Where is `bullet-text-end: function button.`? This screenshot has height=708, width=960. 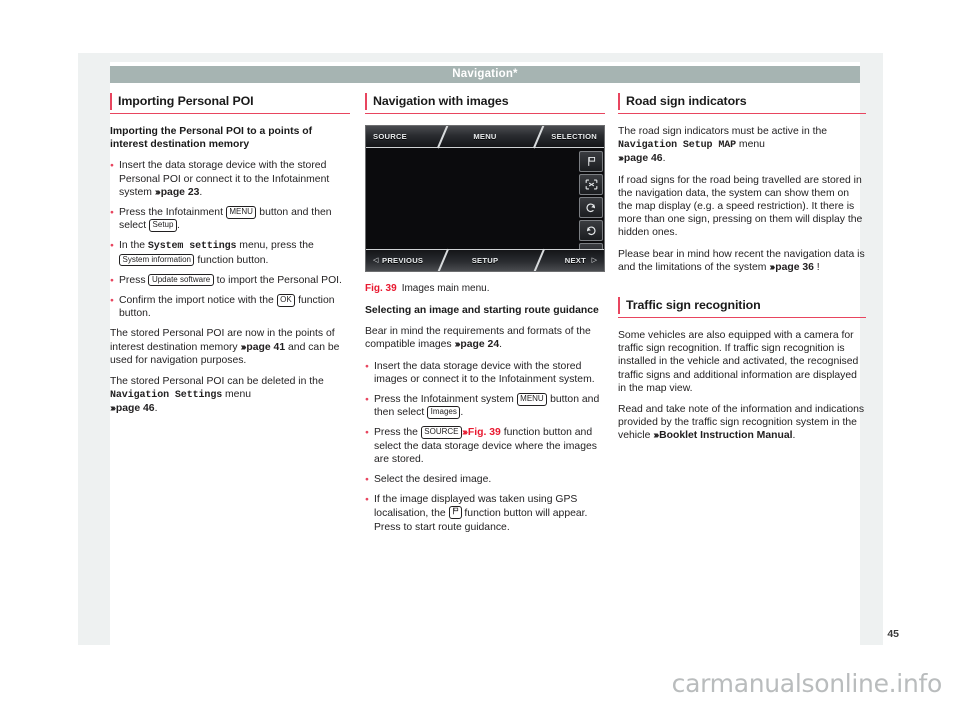 bullet-text-end: function button. is located at coordinates (231, 260).